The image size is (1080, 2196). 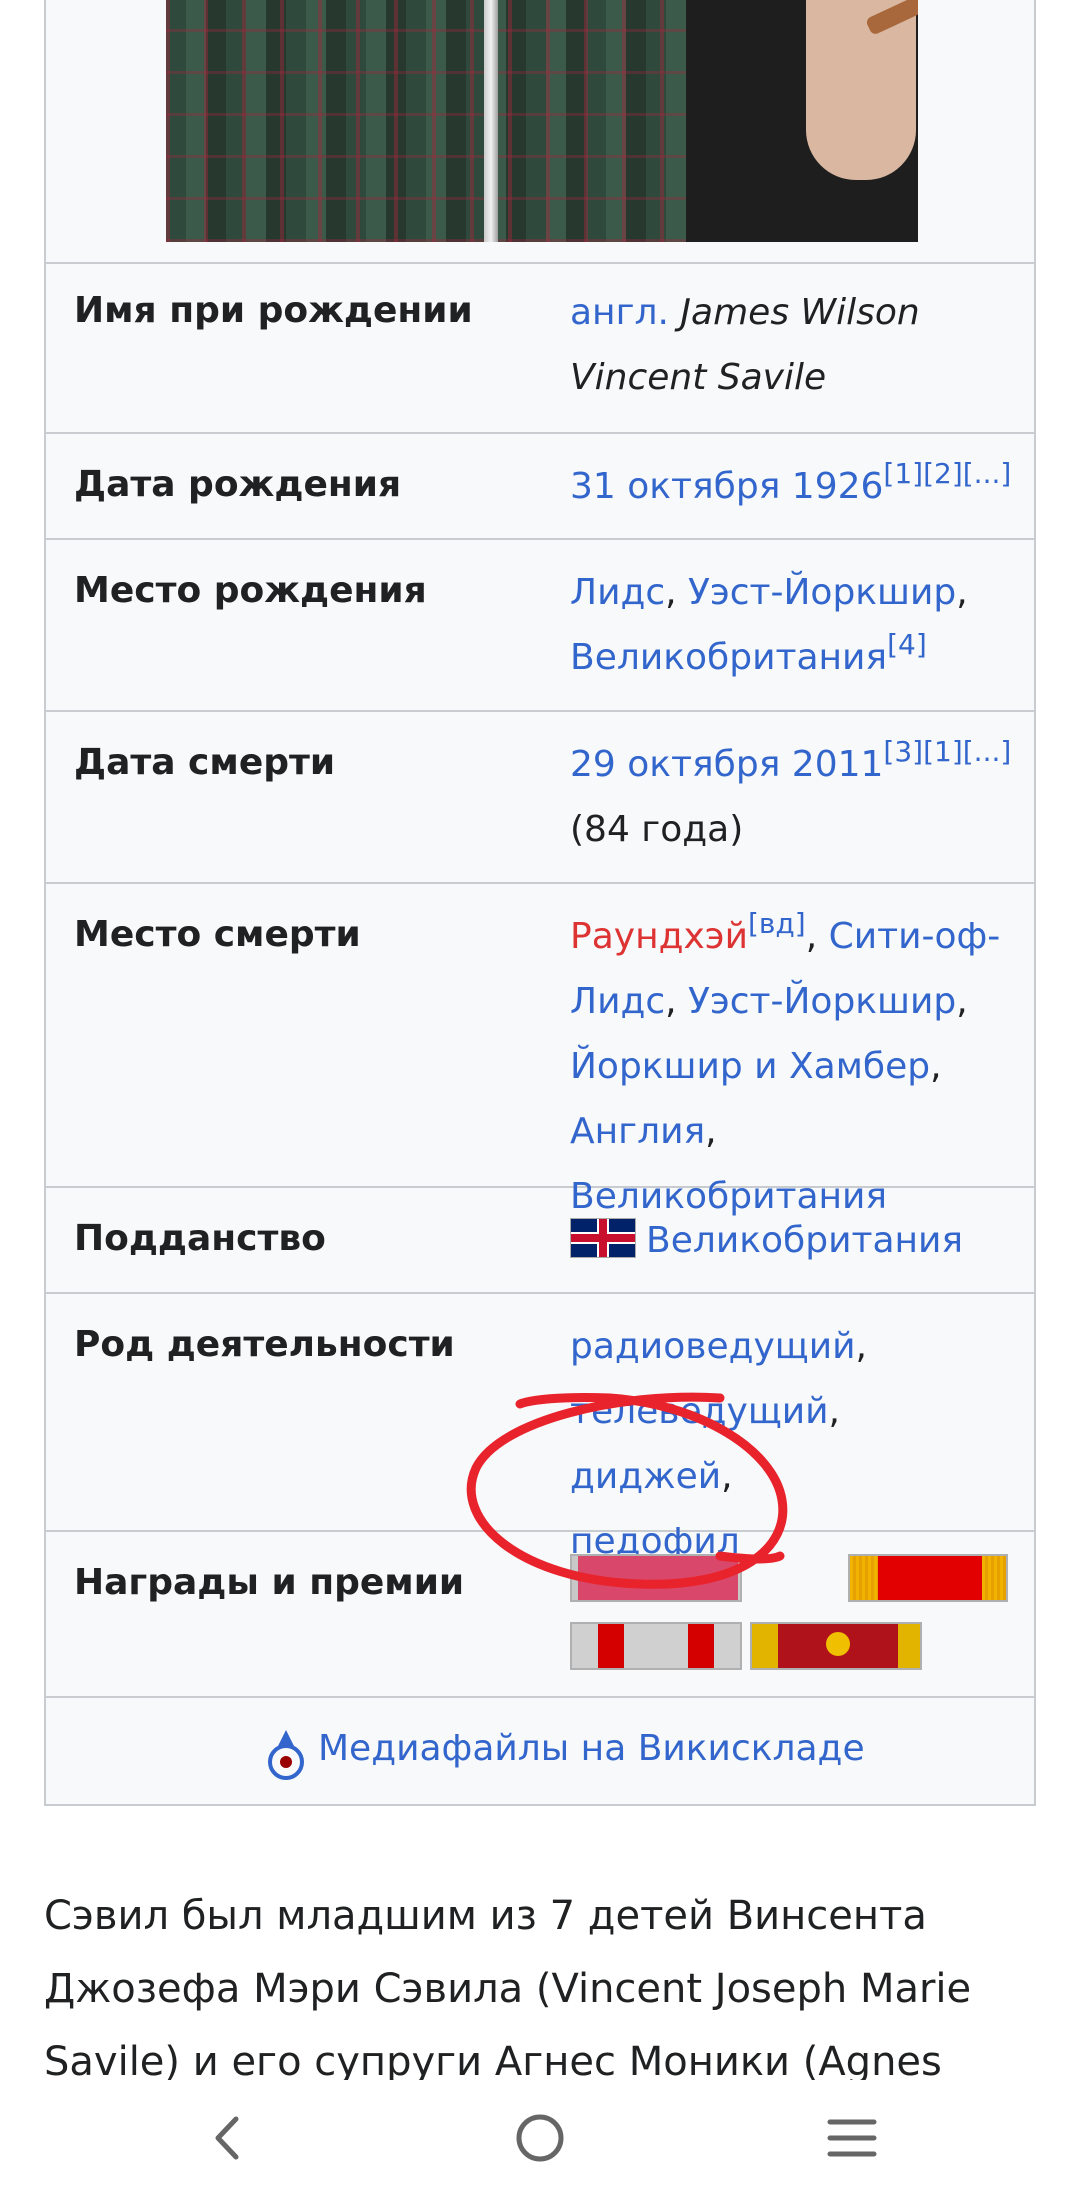 What do you see at coordinates (907, 644) in the screenshot?
I see `citation-refs: [4]` at bounding box center [907, 644].